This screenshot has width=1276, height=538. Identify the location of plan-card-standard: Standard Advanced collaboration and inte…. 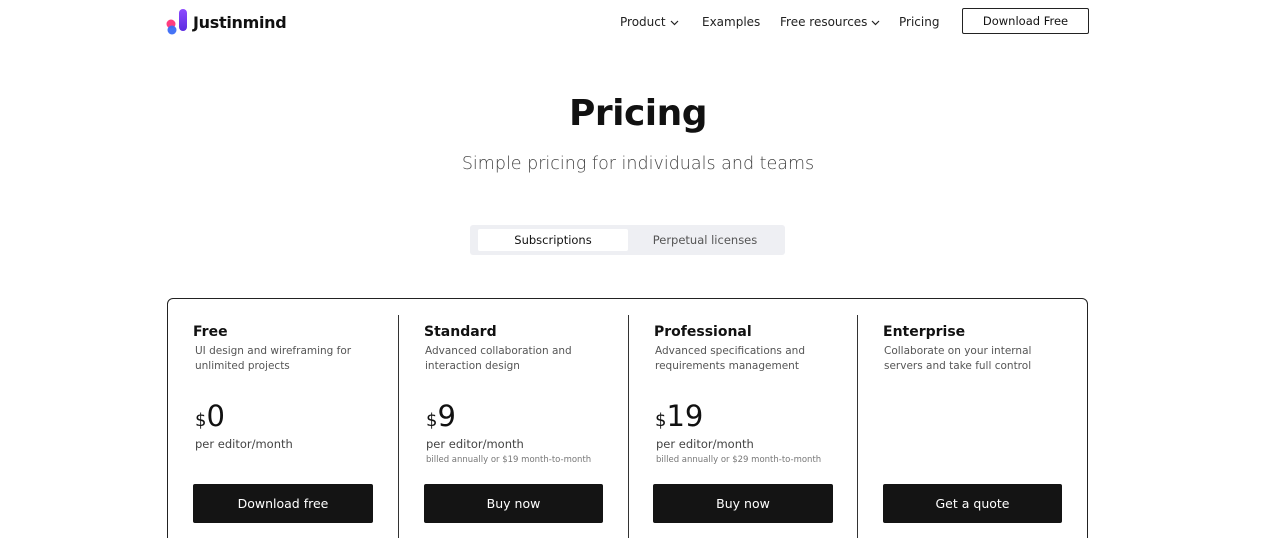
(513, 418).